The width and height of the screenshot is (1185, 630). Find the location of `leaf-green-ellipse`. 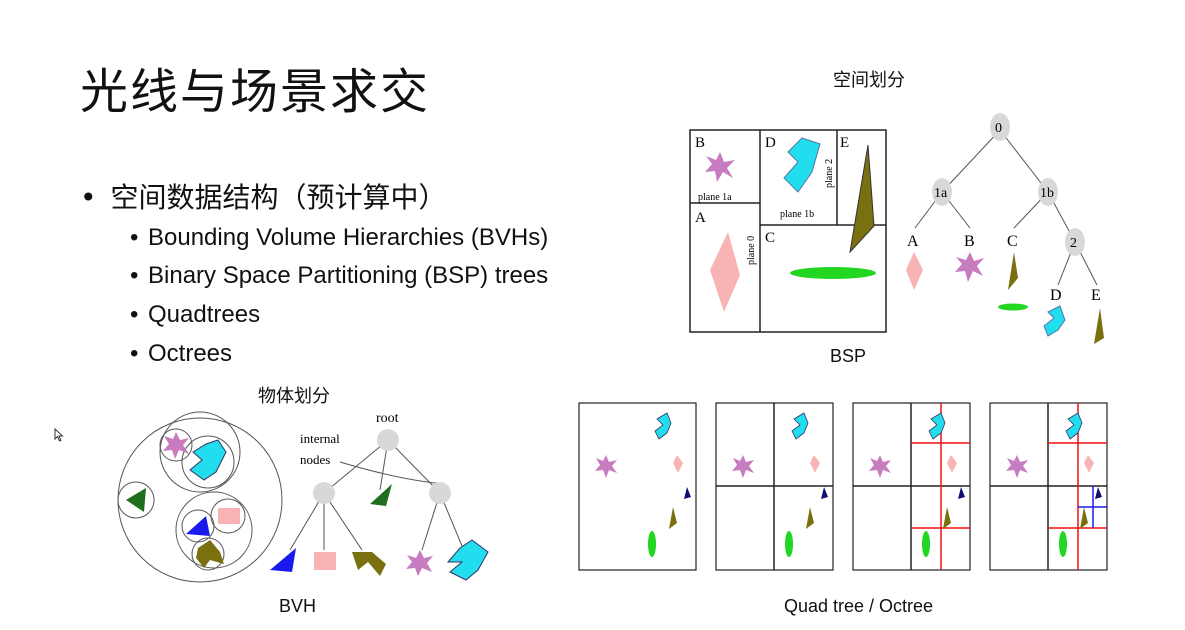

leaf-green-ellipse is located at coordinates (1013, 307).